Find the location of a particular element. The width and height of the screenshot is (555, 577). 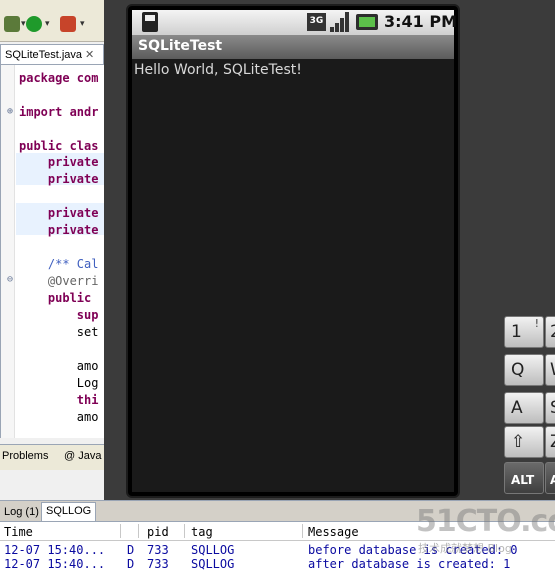

key-1: 1! is located at coordinates (524, 332).